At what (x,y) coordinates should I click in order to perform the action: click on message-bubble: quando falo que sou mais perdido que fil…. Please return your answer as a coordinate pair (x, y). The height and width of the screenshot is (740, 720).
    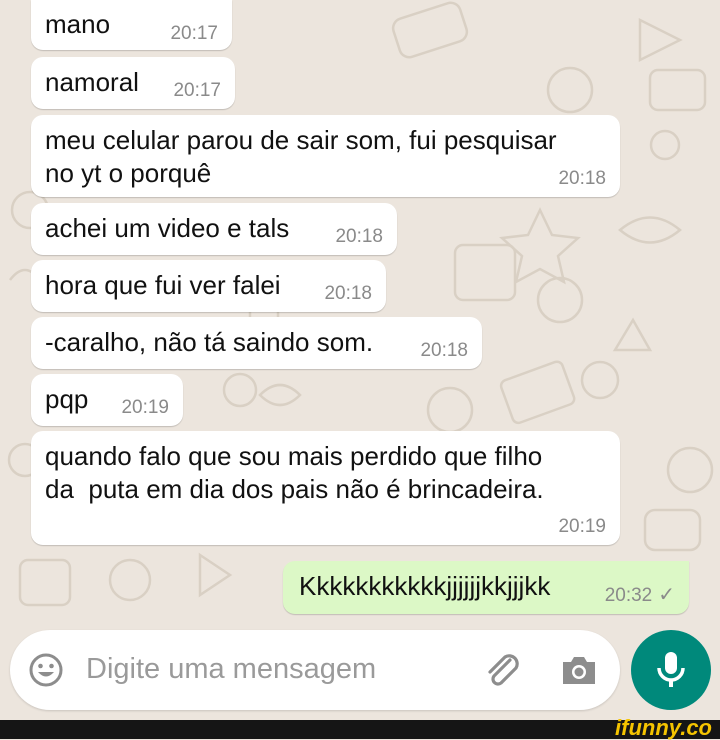
    Looking at the image, I should click on (325, 488).